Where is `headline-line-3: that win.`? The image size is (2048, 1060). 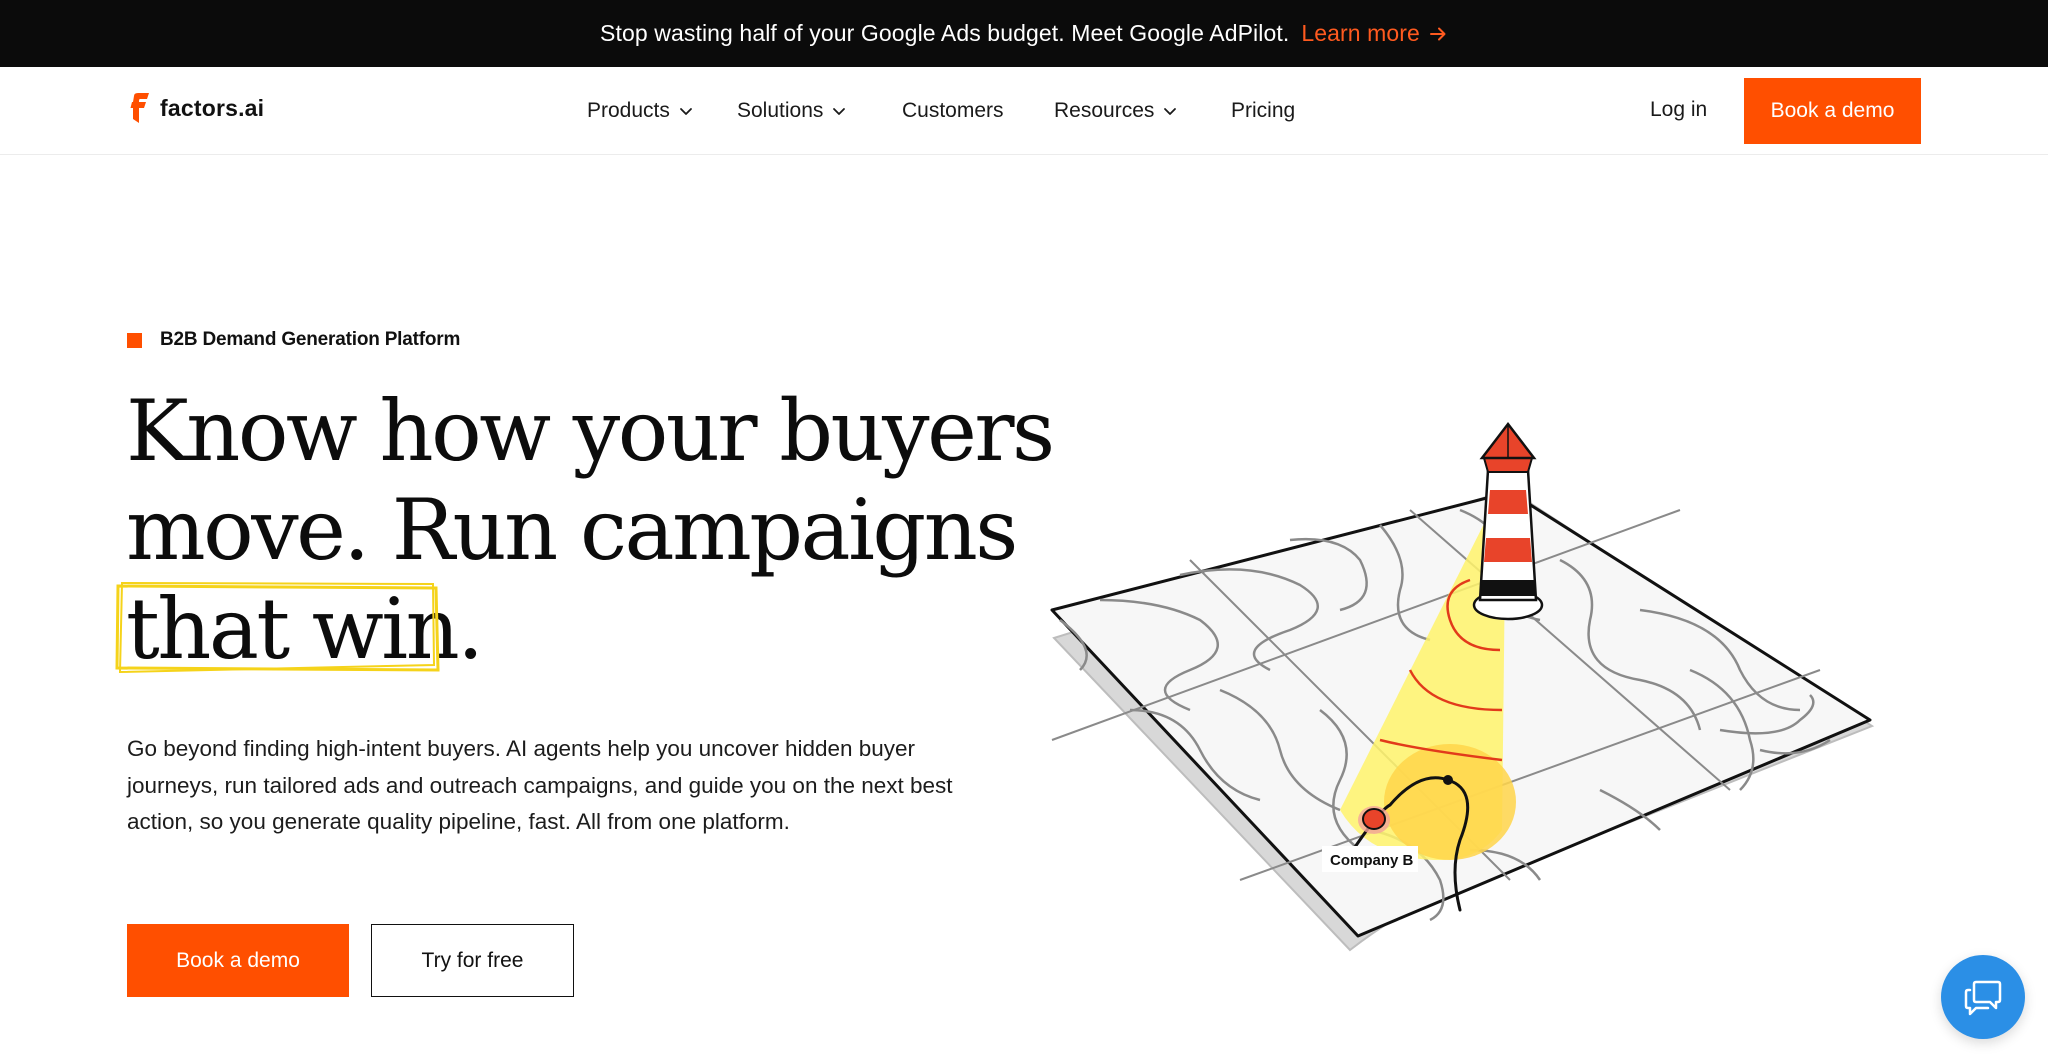
headline-line-3: that win. is located at coordinates (305, 629).